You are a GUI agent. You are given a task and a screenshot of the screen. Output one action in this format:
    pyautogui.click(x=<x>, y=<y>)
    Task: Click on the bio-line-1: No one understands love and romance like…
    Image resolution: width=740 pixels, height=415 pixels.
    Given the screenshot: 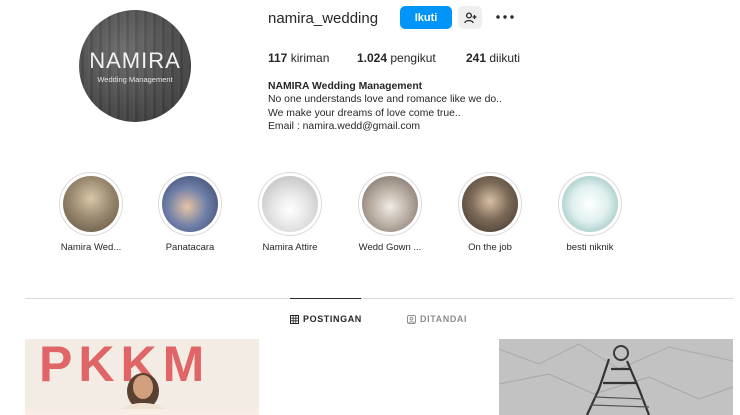 What is the action you would take?
    pyautogui.click(x=385, y=100)
    